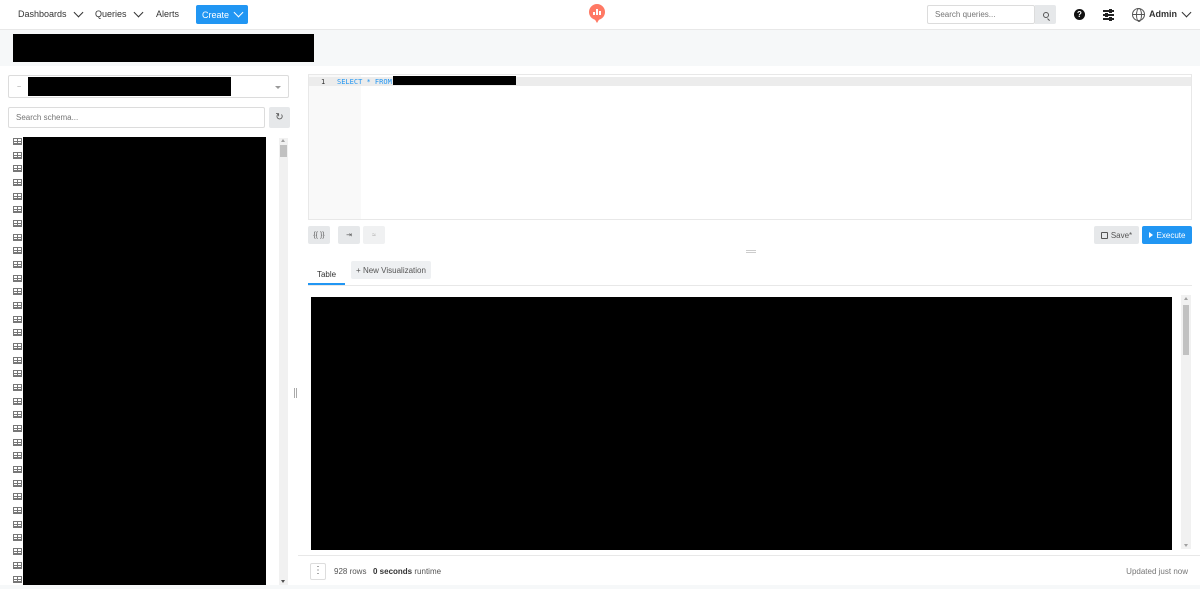 Image resolution: width=1200 pixels, height=589 pixels. Describe the element at coordinates (1121, 235) in the screenshot. I see `save-button-label: Save*` at that location.